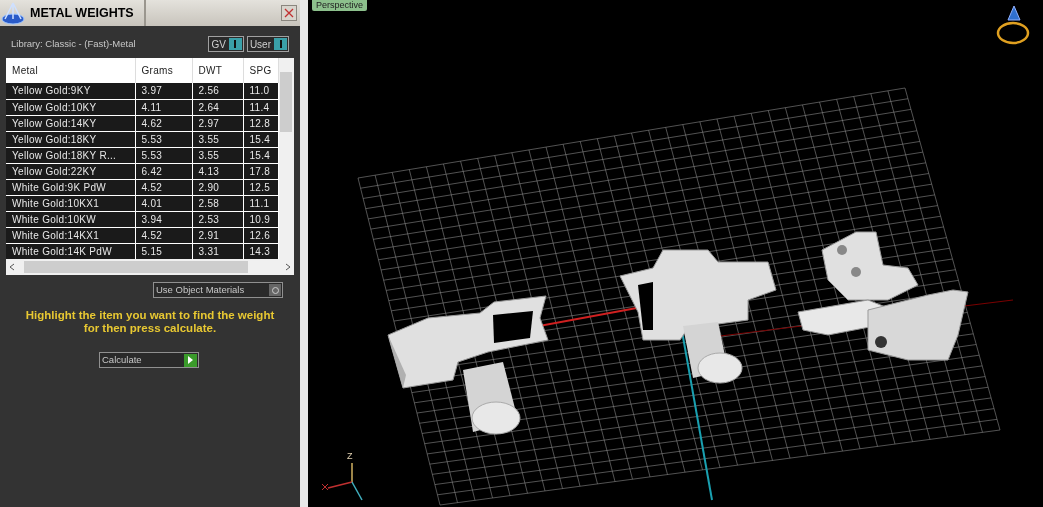 The image size is (1043, 507). What do you see at coordinates (217, 91) in the screenshot?
I see `table-cell: 2.56` at bounding box center [217, 91].